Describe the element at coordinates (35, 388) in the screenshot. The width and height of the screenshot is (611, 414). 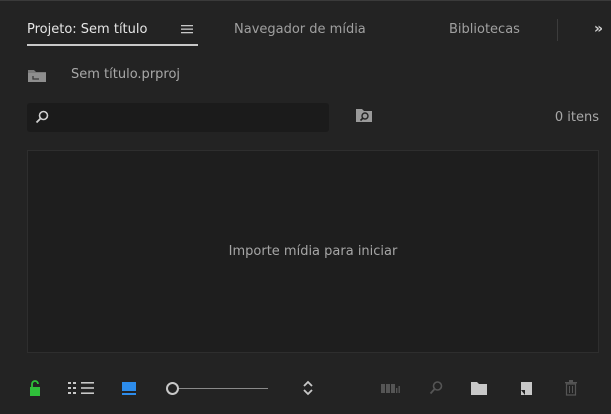
I see `lock-icon` at that location.